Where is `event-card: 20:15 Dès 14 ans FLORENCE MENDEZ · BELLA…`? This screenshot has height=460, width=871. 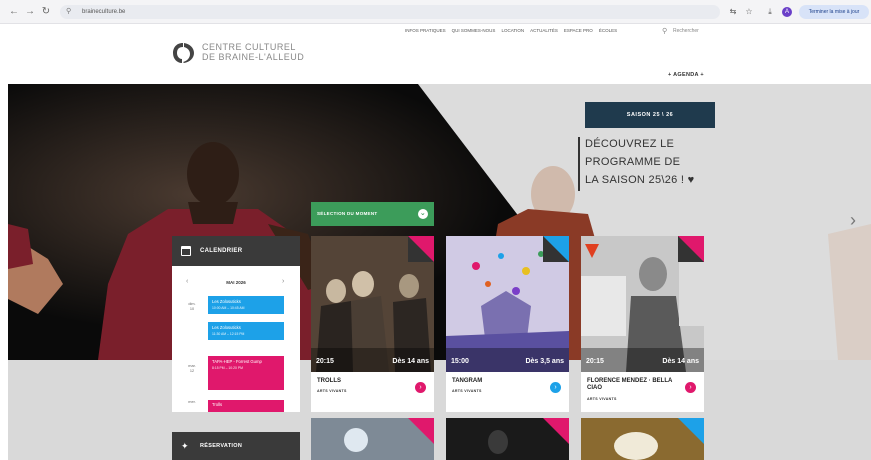
event-card: 20:15 Dès 14 ans FLORENCE MENDEZ · BELLA… is located at coordinates (642, 324).